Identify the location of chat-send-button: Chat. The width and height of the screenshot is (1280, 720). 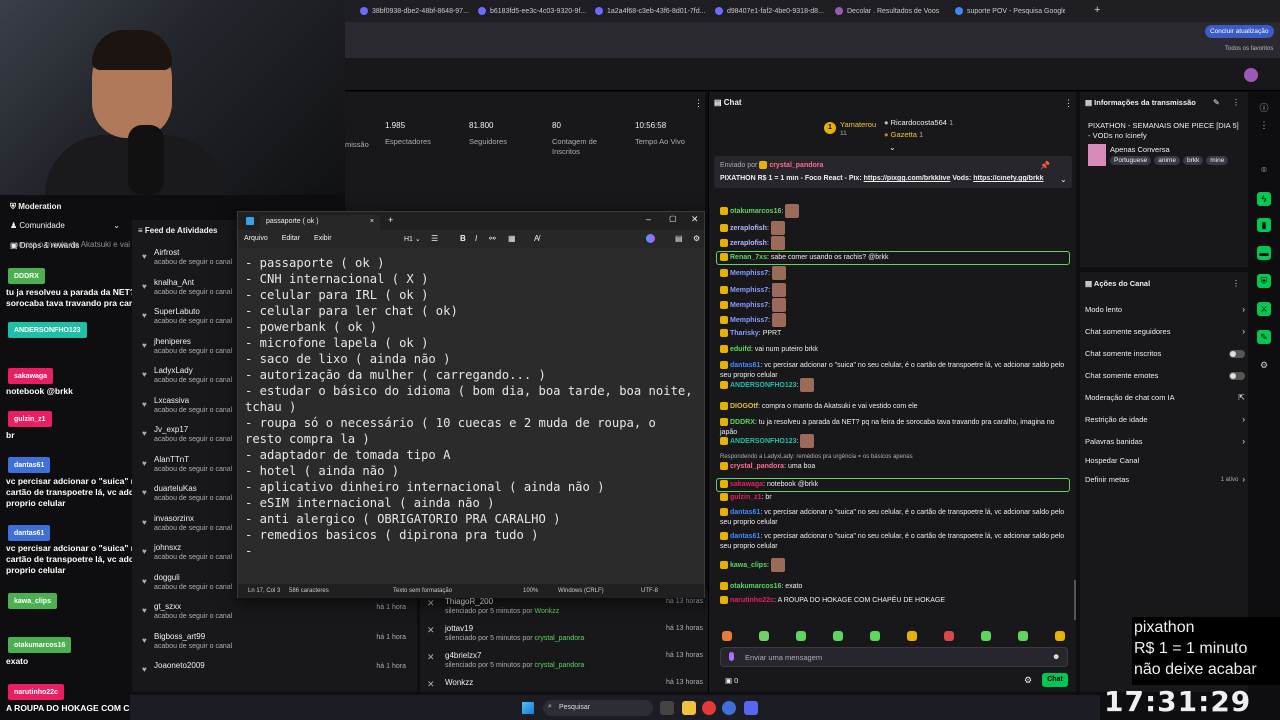
(1055, 680).